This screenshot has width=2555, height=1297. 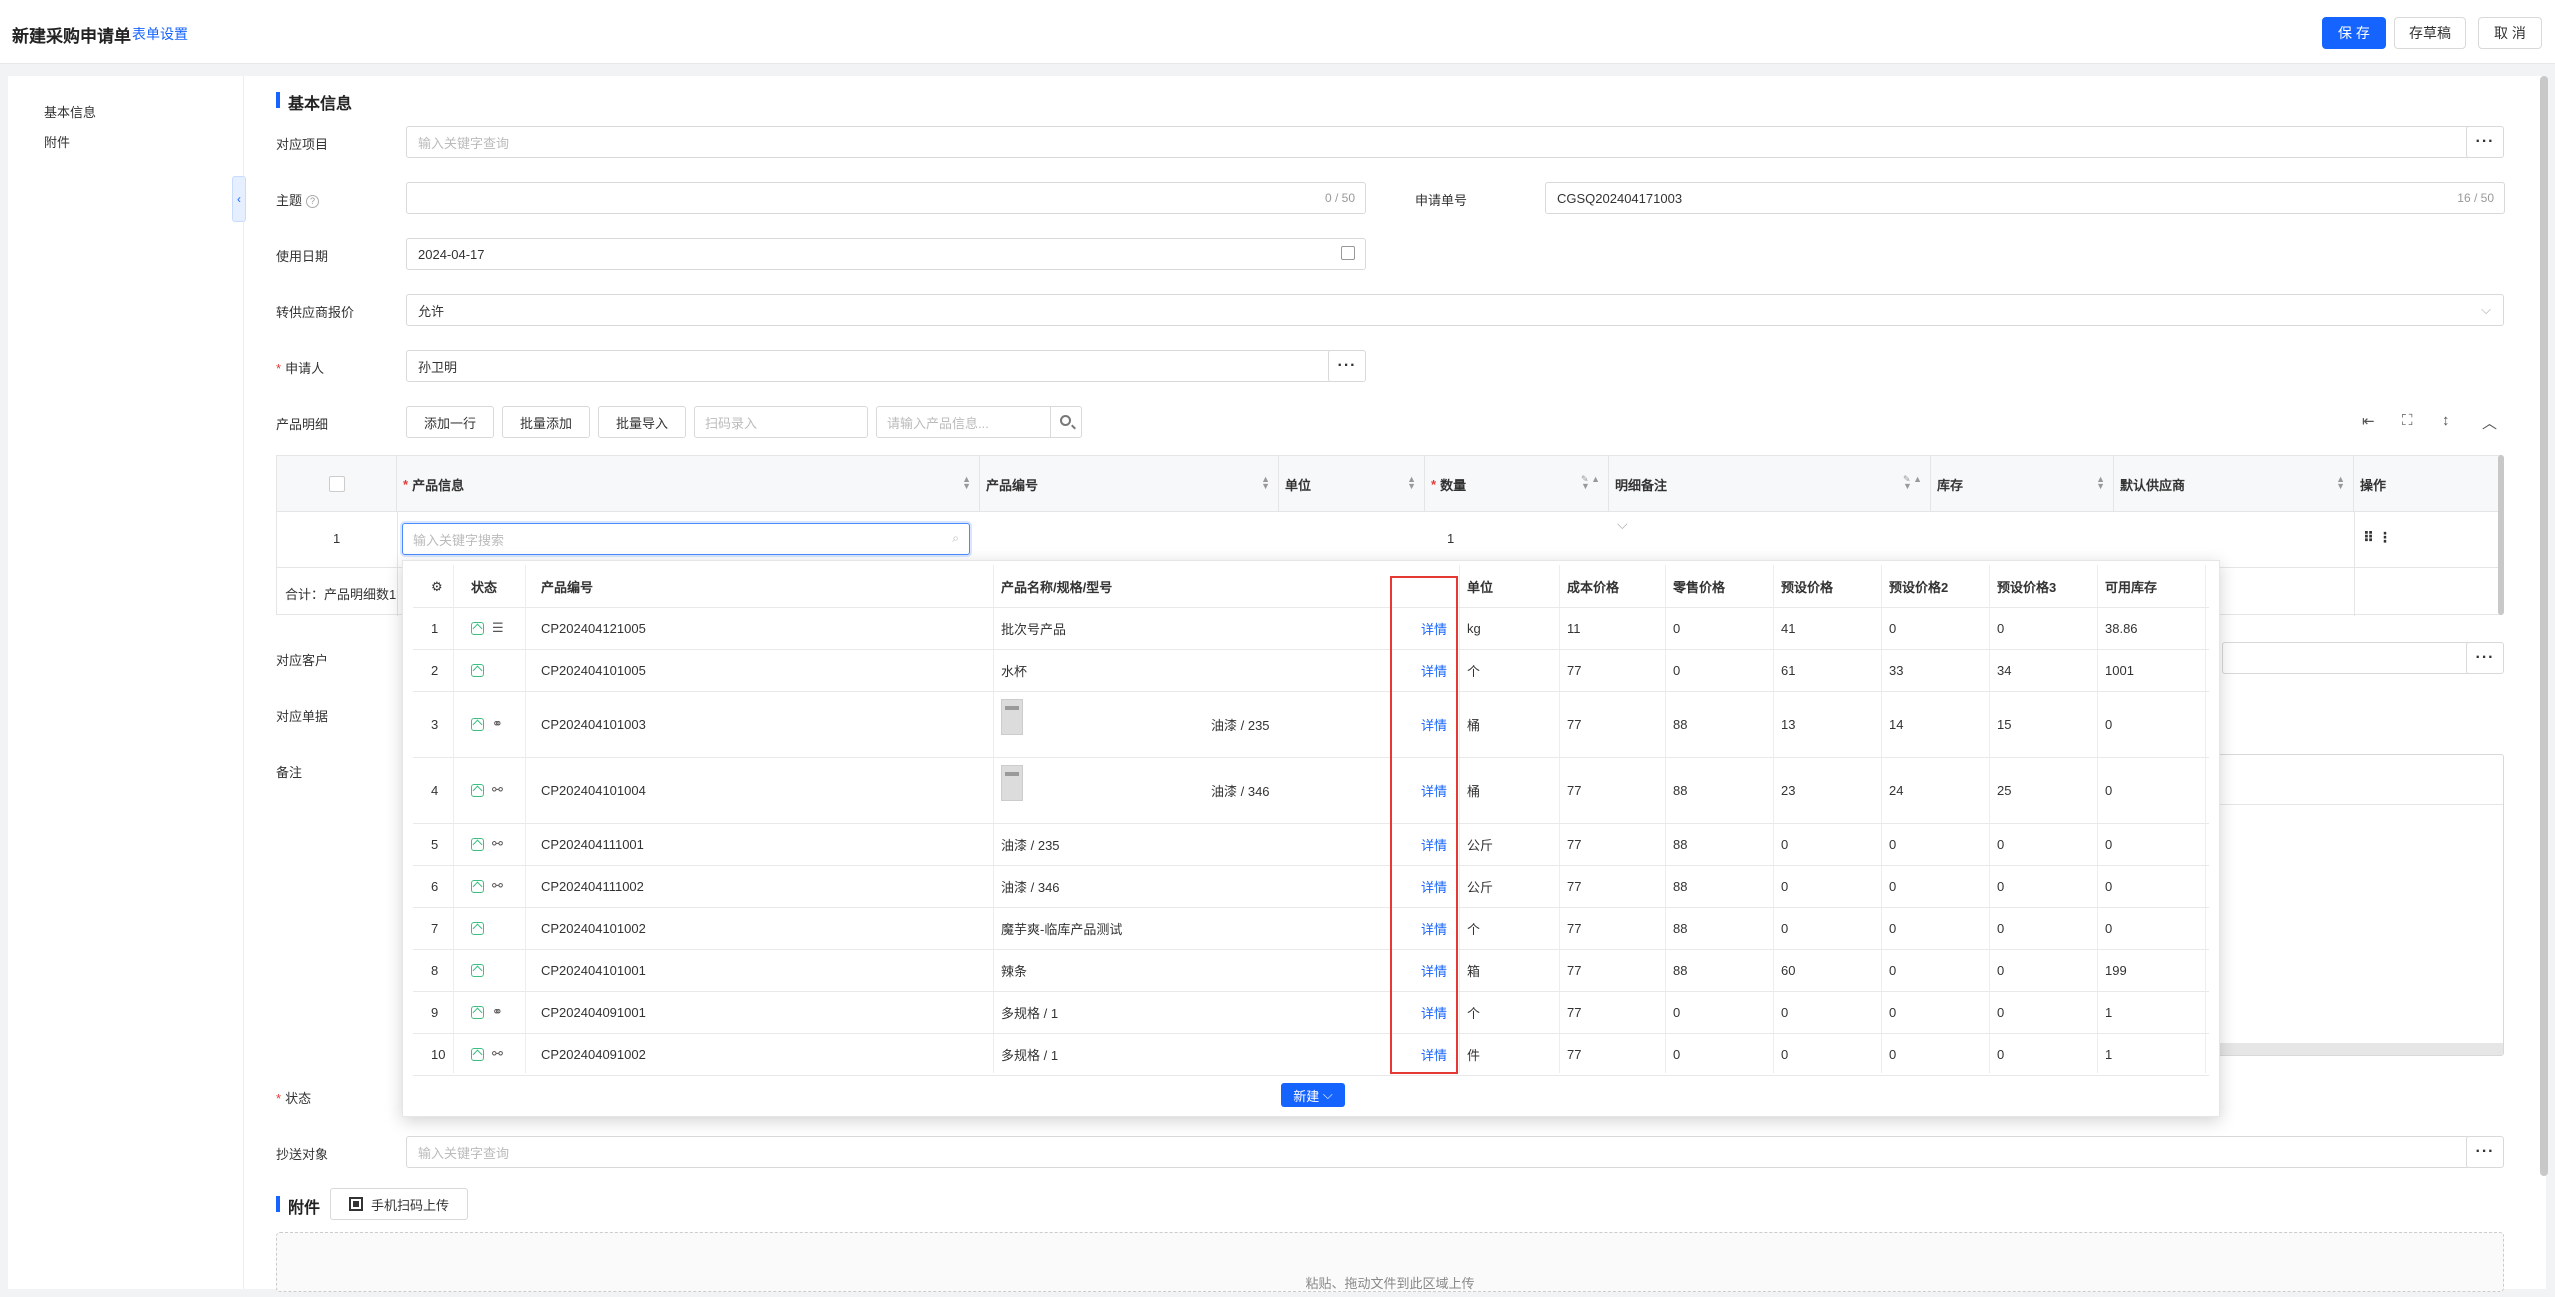 I want to click on collapse-up-icon: ︿, so click(x=2489, y=422).